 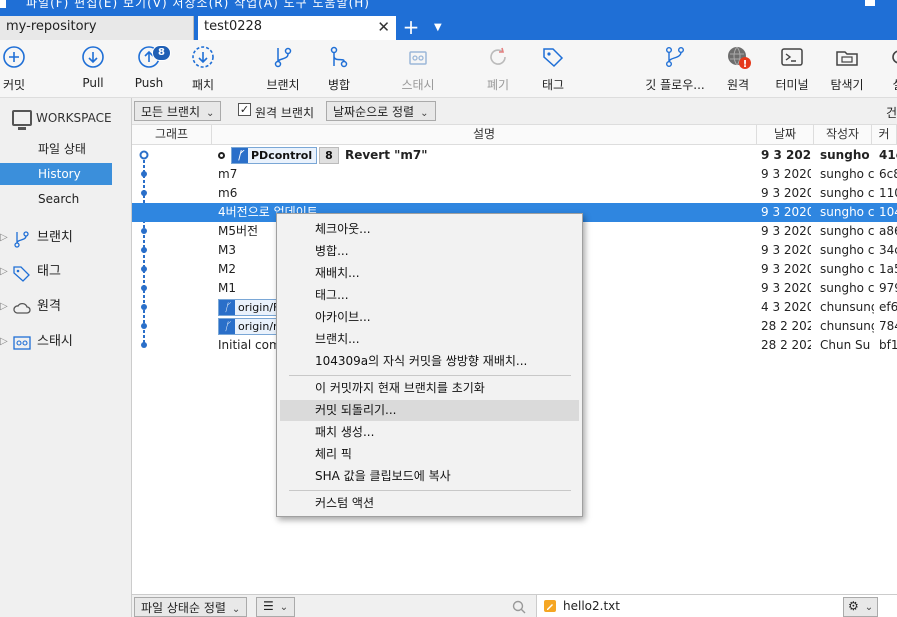 What do you see at coordinates (268, 606) in the screenshot?
I see `list-icon: ☰` at bounding box center [268, 606].